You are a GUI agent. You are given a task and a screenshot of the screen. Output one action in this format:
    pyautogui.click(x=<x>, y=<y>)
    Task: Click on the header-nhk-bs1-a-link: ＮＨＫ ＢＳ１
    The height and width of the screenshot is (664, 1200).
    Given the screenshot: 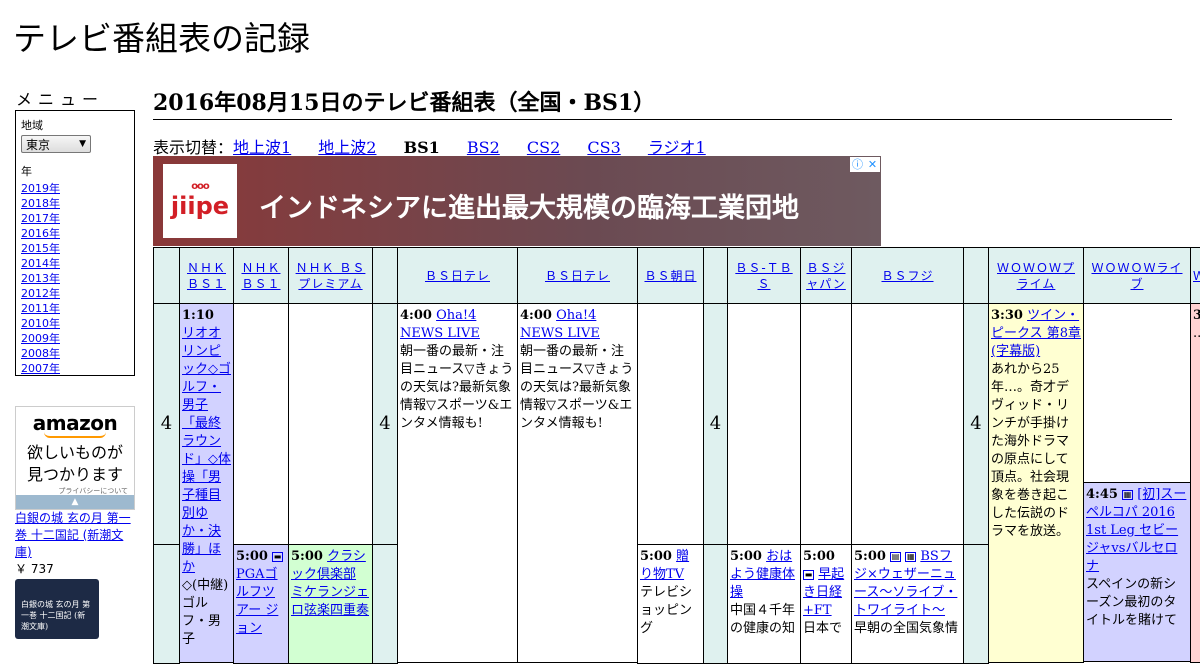 What is the action you would take?
    pyautogui.click(x=206, y=276)
    